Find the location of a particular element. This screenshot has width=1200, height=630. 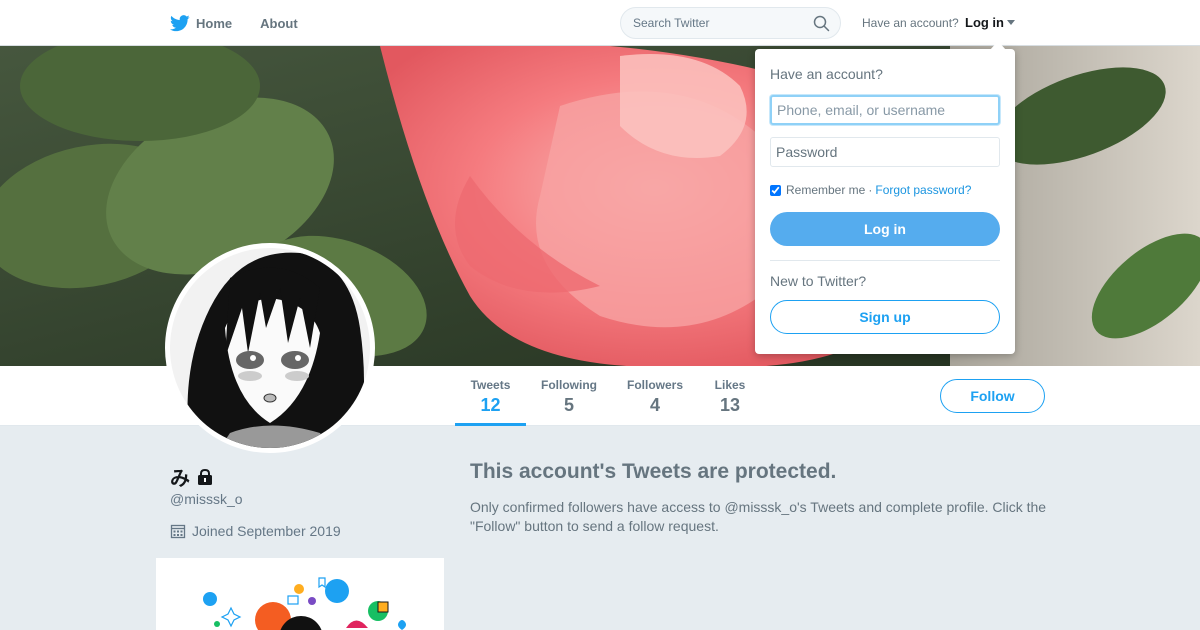

login-link-label: Log in is located at coordinates (984, 22).